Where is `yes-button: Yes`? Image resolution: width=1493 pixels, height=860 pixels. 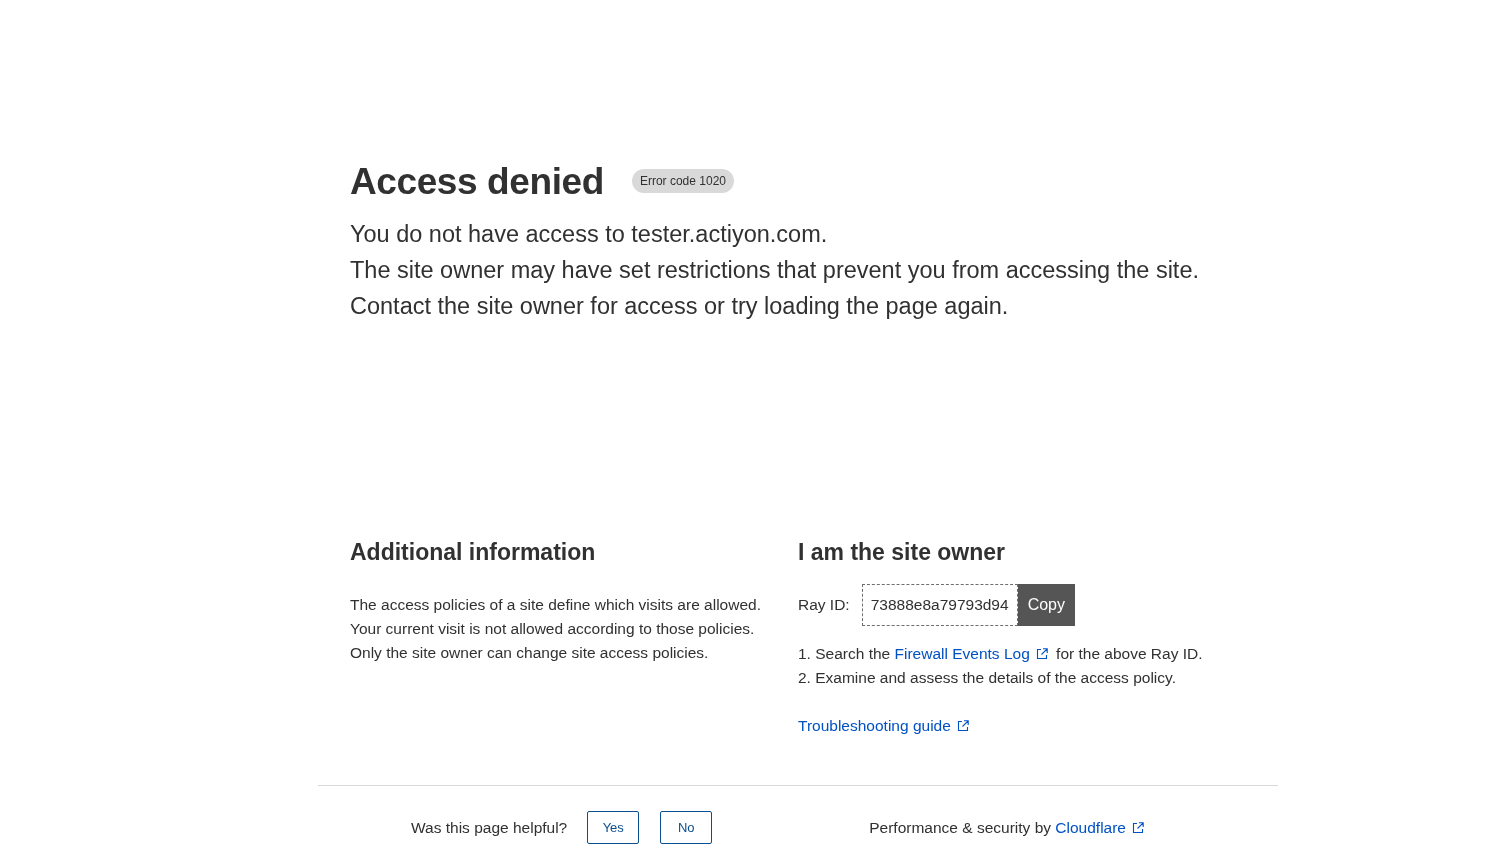
yes-button: Yes is located at coordinates (613, 827).